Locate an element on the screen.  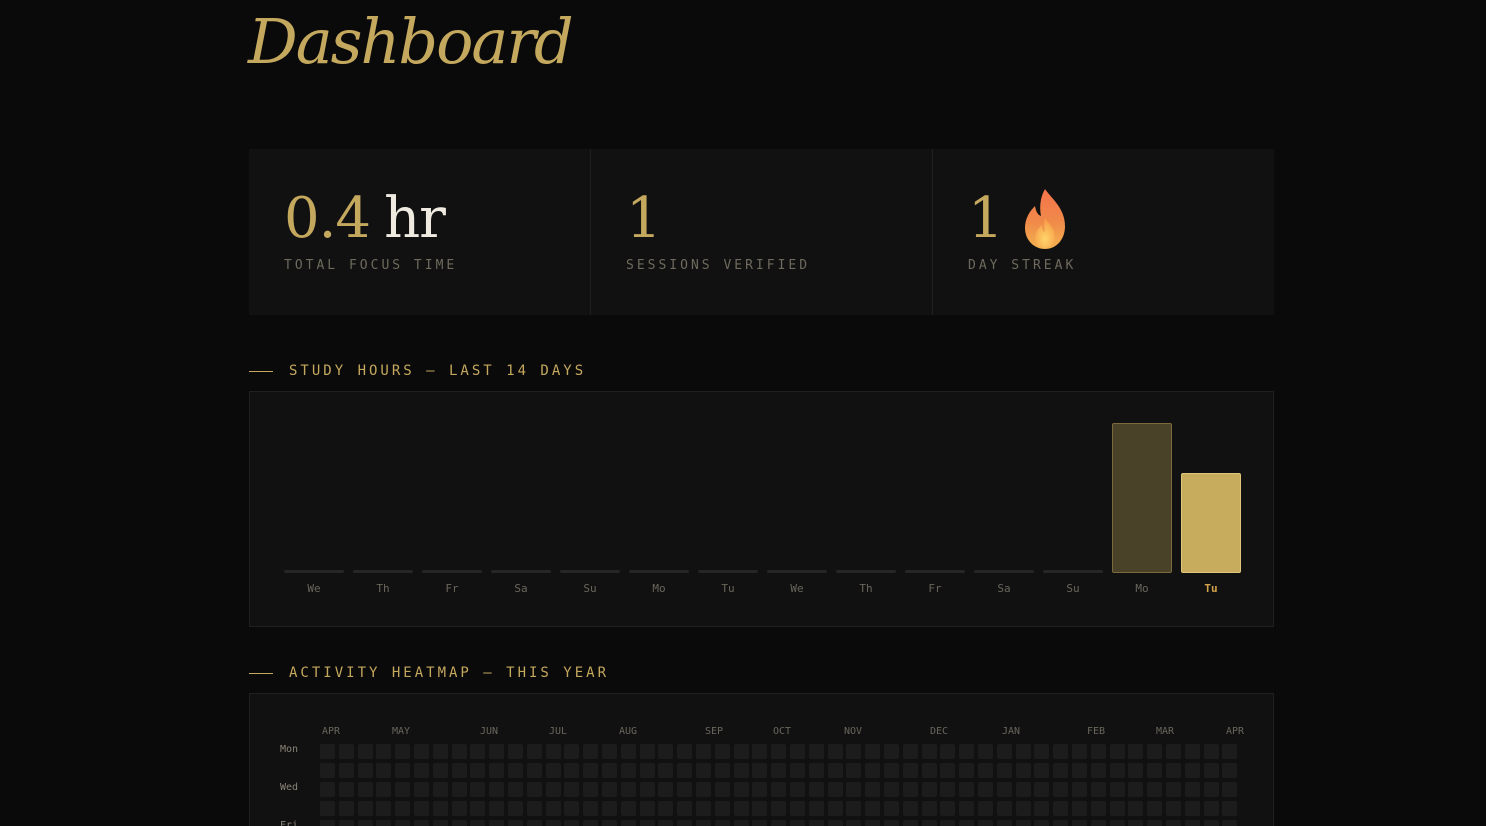
month-label: APR is located at coordinates (1235, 731).